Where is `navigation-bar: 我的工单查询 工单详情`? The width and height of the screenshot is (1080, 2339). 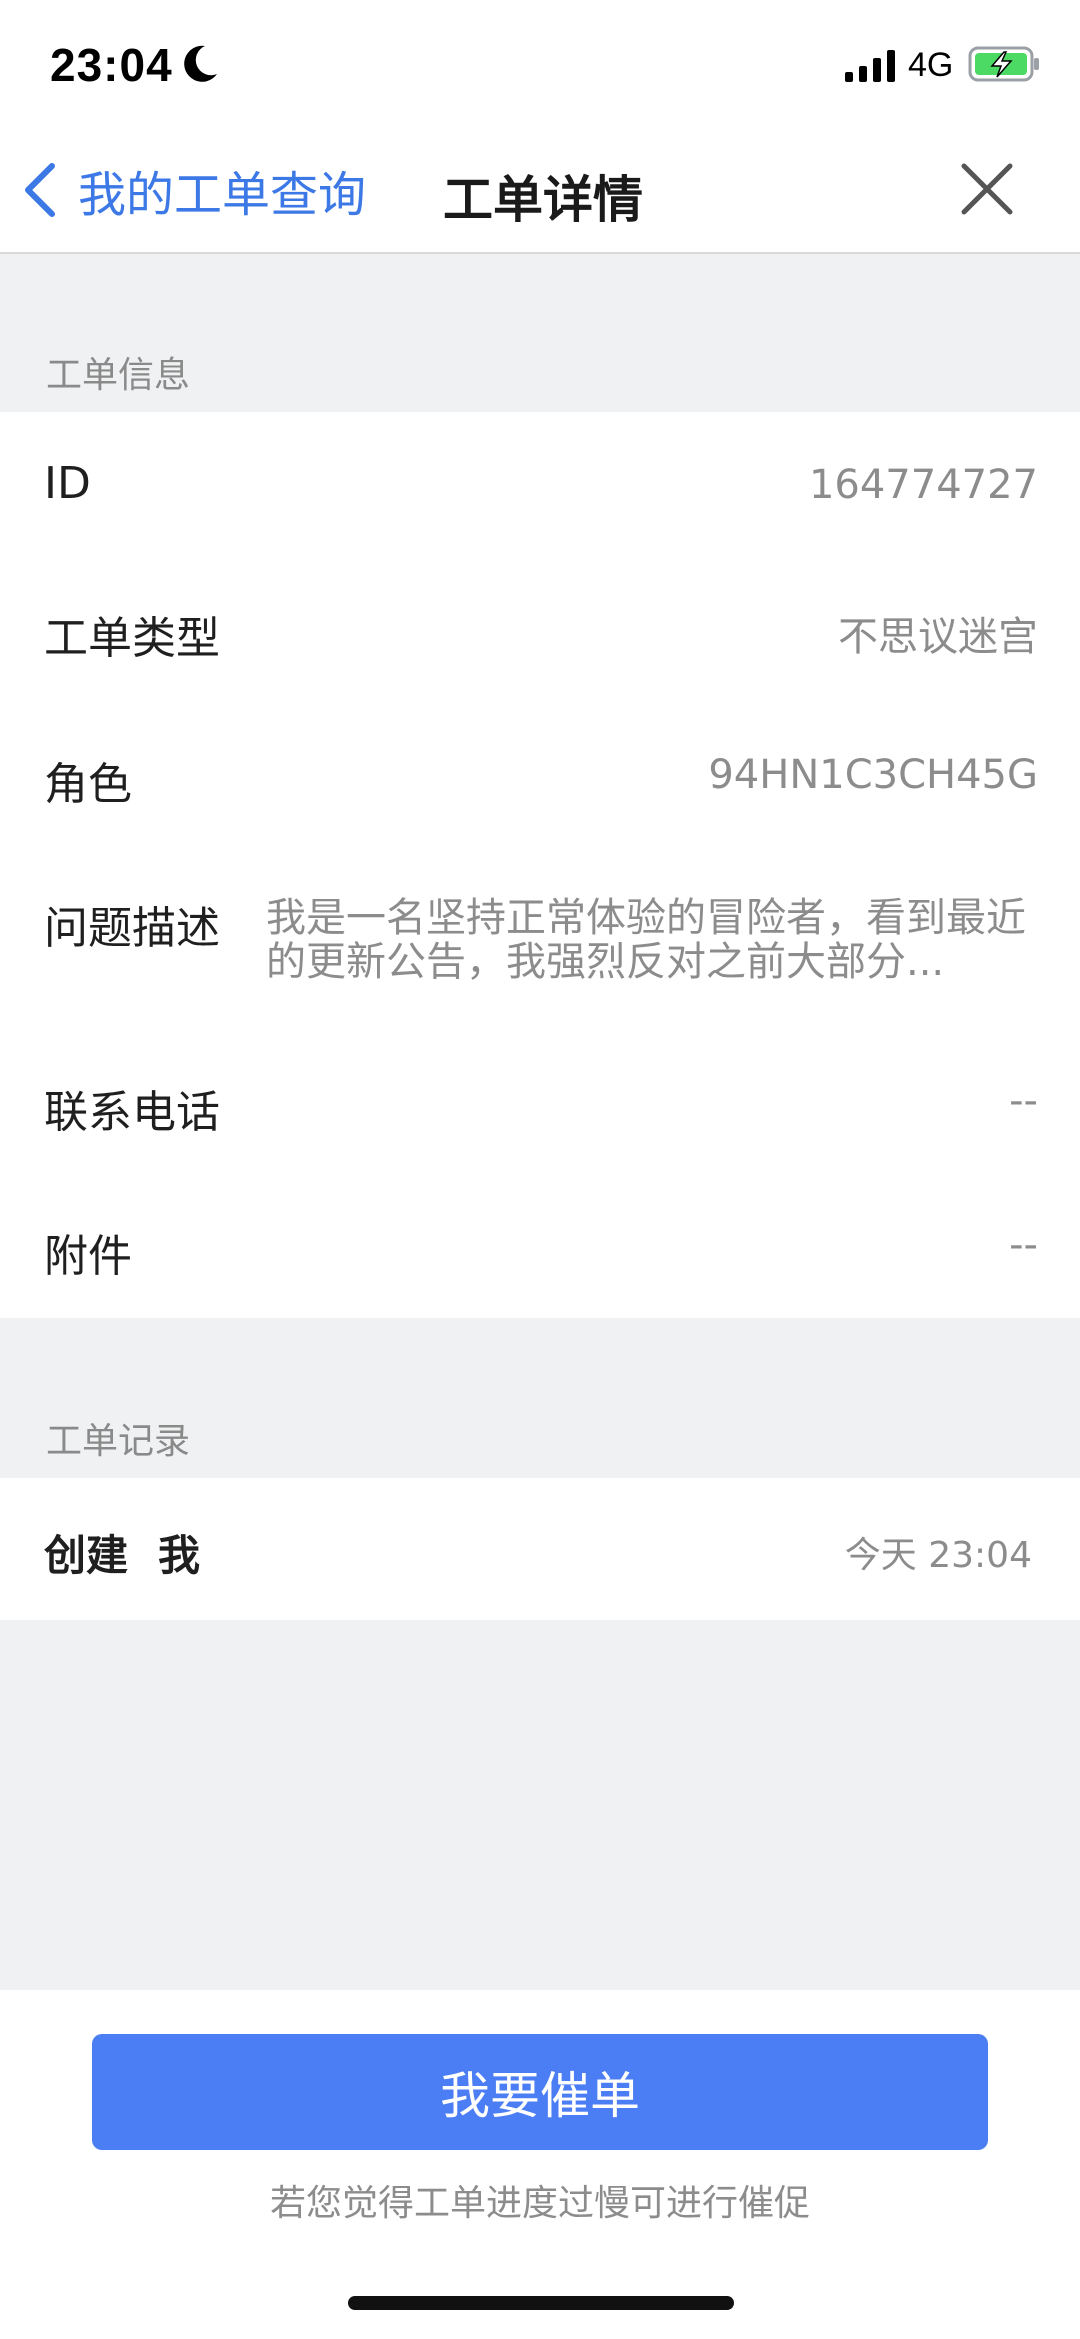
navigation-bar: 我的工单查询 工单详情 is located at coordinates (540, 192).